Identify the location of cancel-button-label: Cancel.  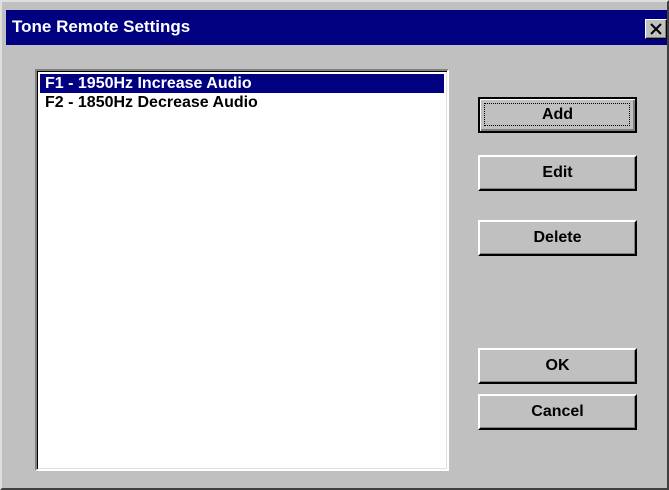
(557, 411).